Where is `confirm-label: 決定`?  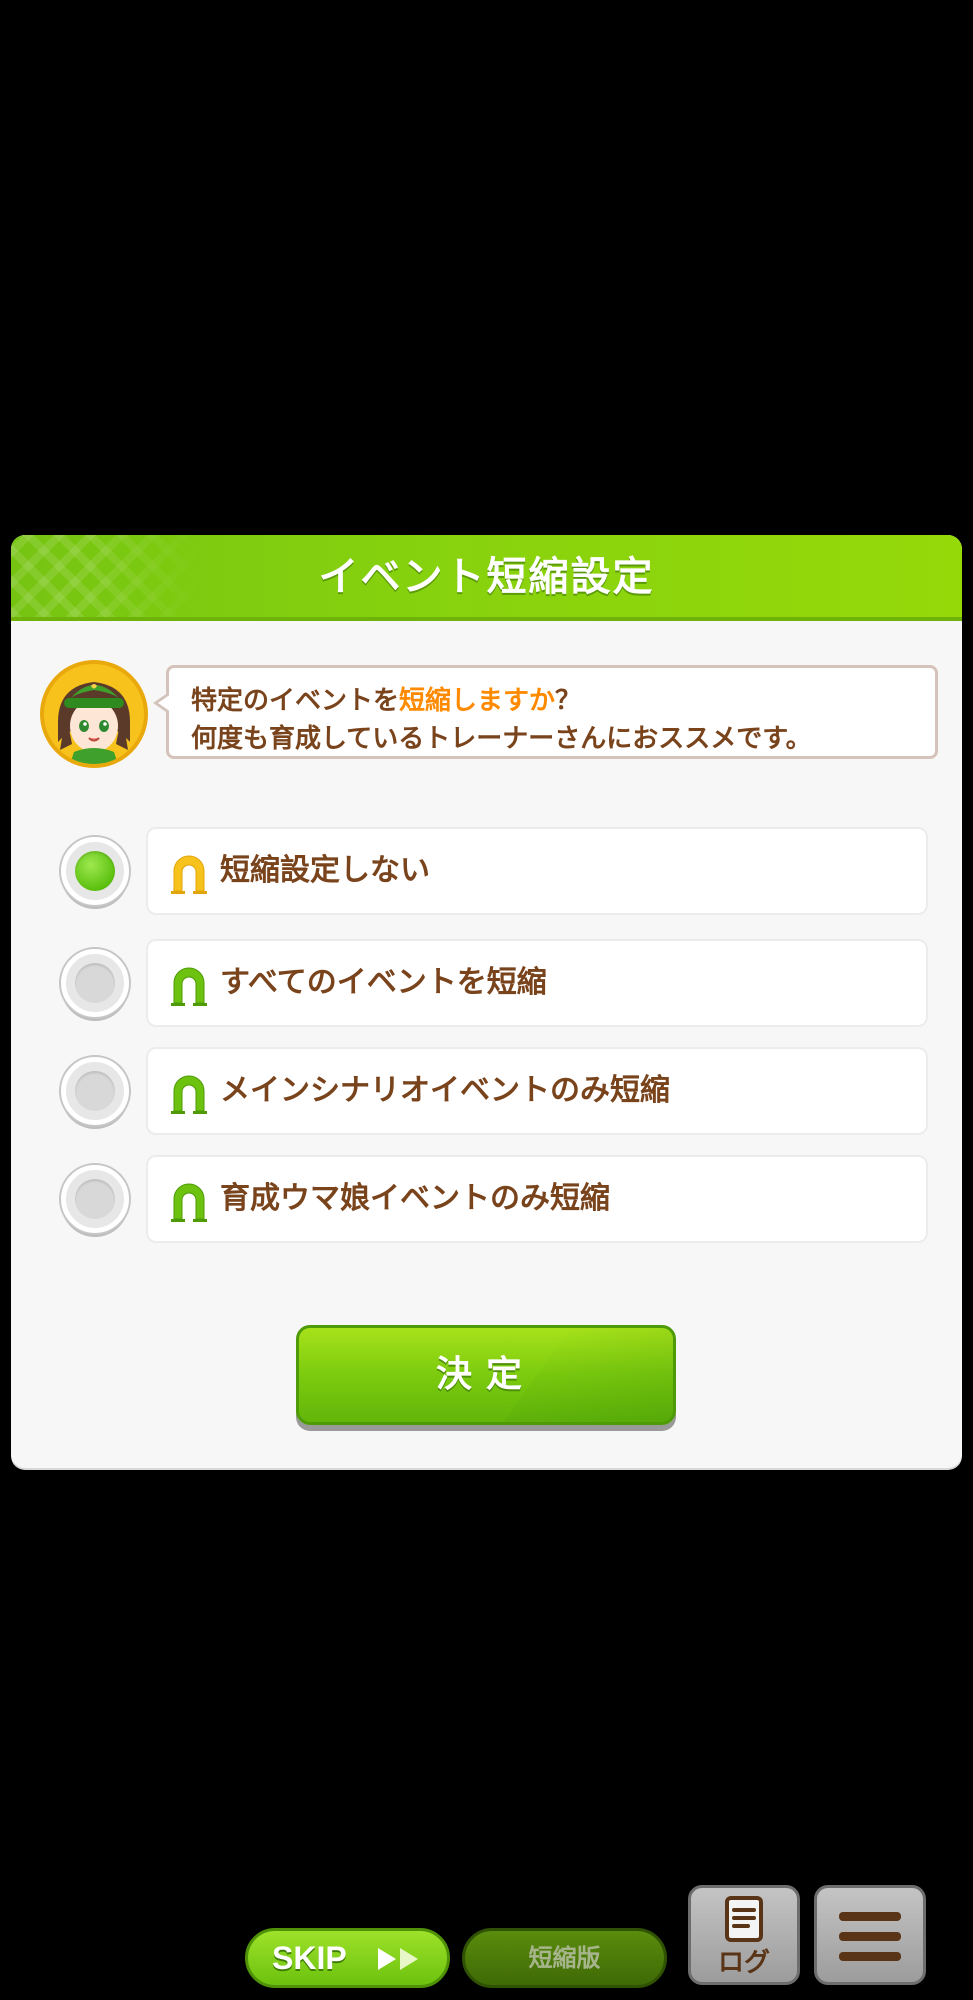 confirm-label: 決定 is located at coordinates (485, 1374).